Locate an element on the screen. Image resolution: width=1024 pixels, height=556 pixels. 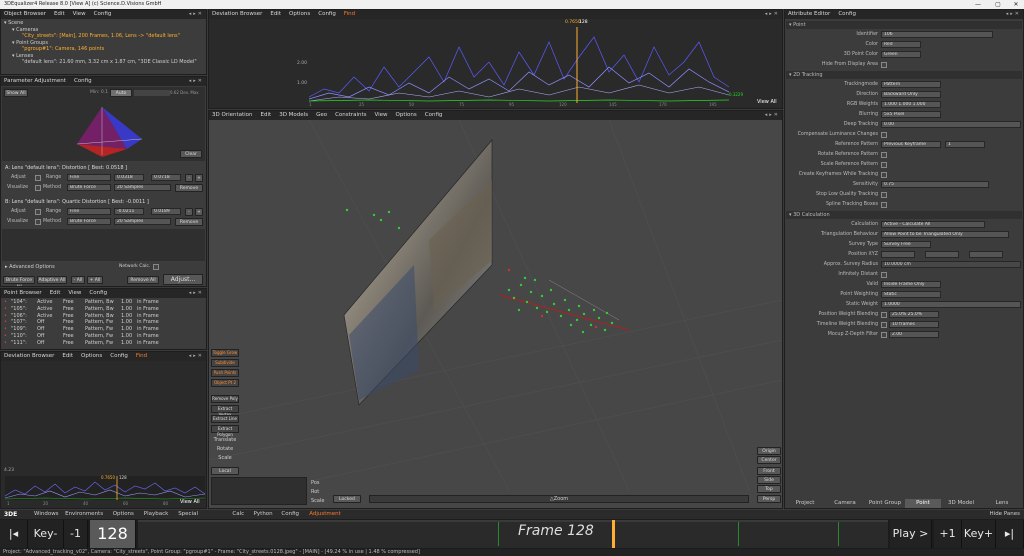
frame-minus-button: -1 is located at coordinates (76, 534).